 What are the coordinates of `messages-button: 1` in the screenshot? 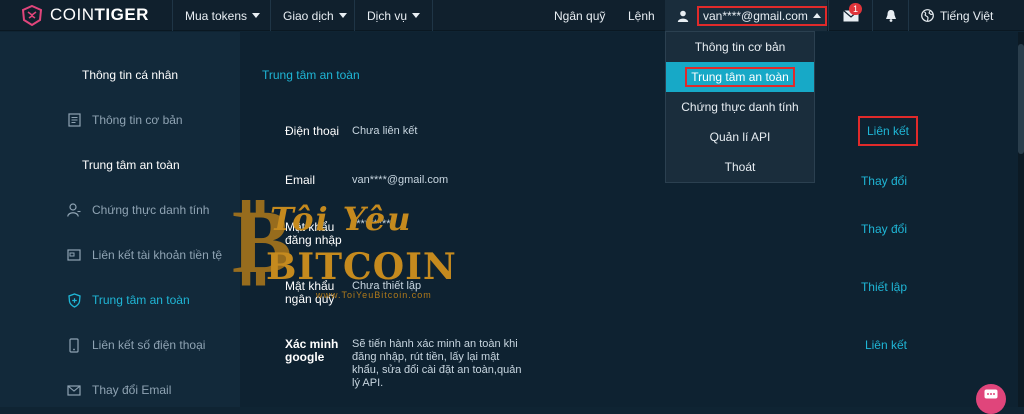 It's located at (850, 15).